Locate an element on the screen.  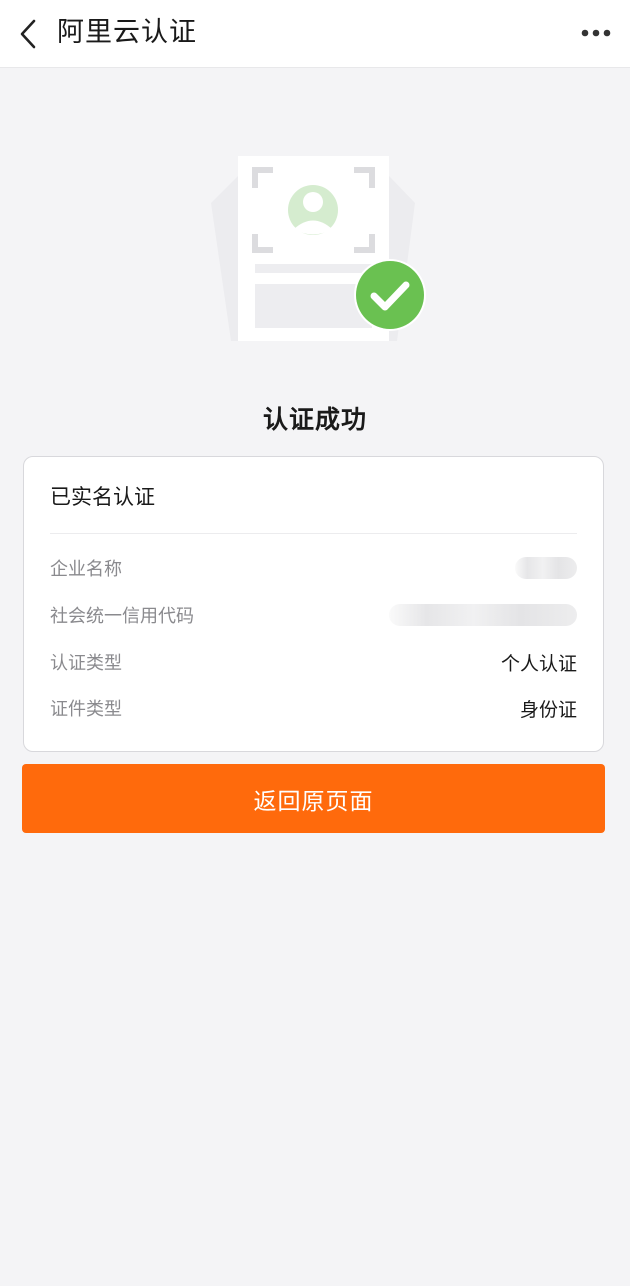
card-header: 已实名认证 is located at coordinates (102, 497).